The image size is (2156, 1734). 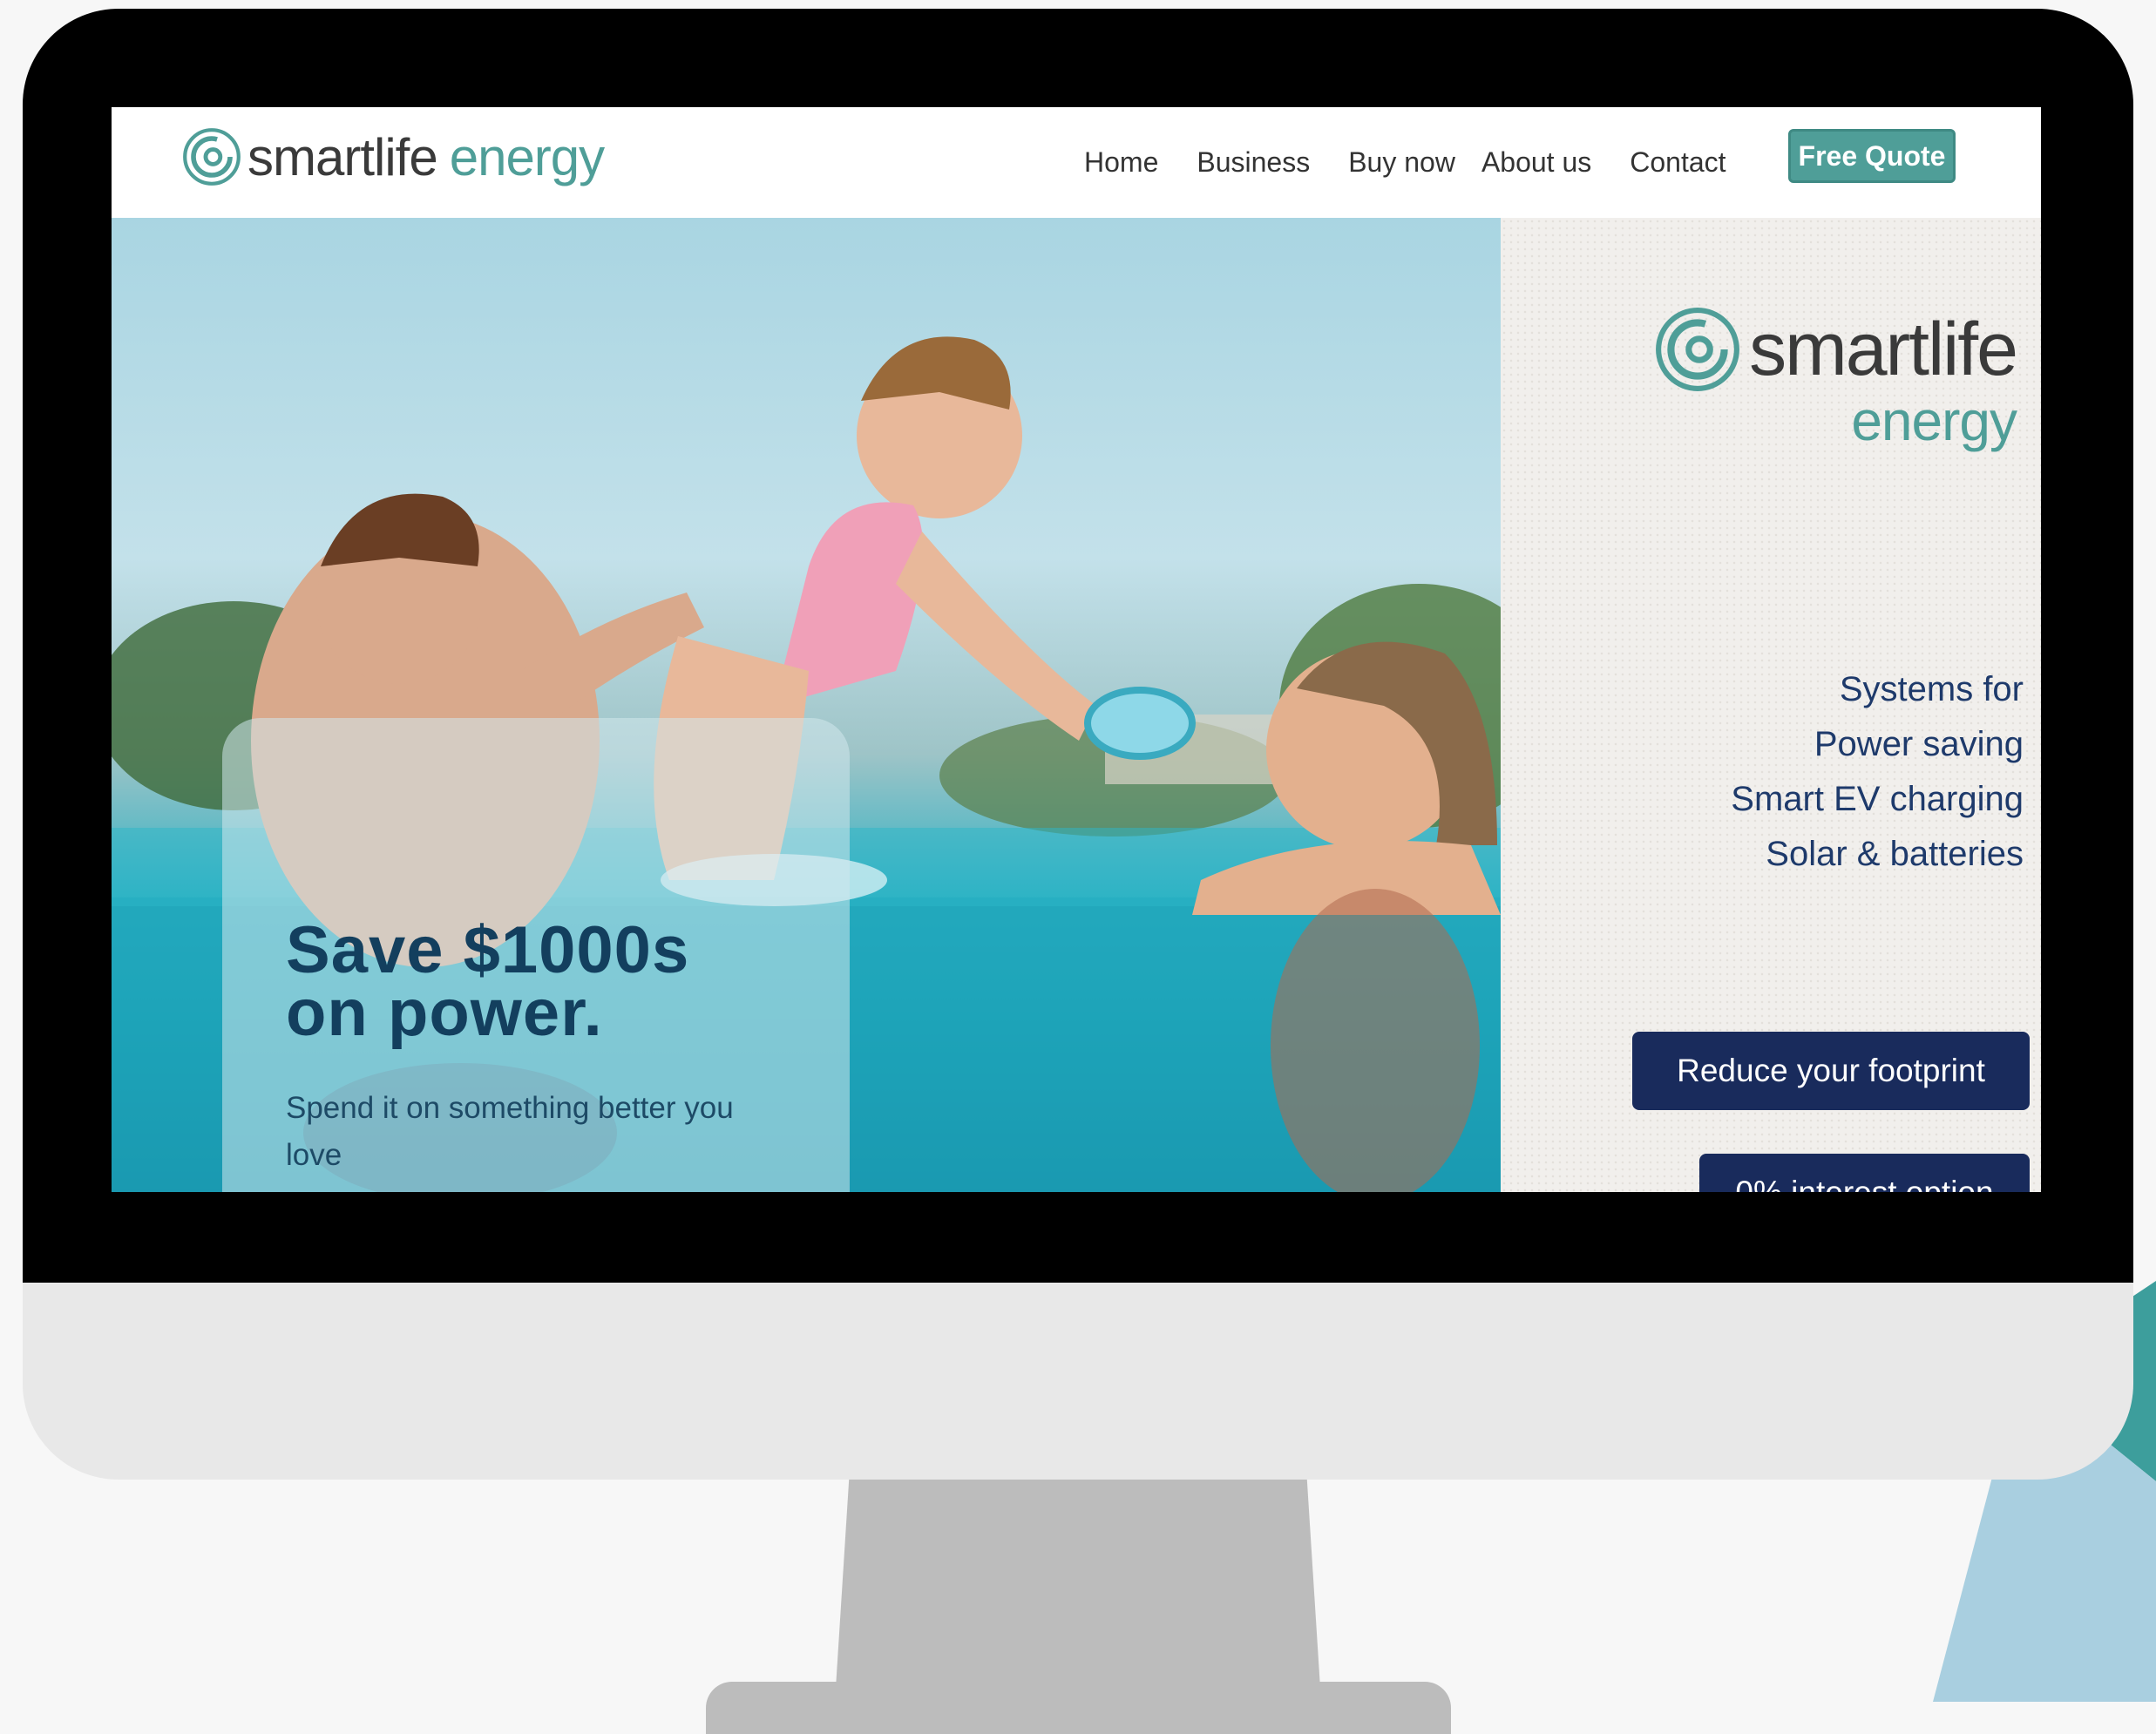 I want to click on nav-logo: smart life energy, so click(x=393, y=156).